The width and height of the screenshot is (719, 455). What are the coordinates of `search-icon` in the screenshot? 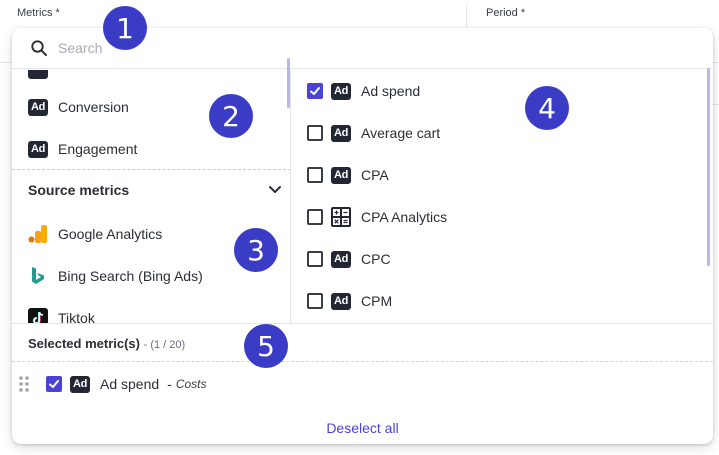 It's located at (39, 48).